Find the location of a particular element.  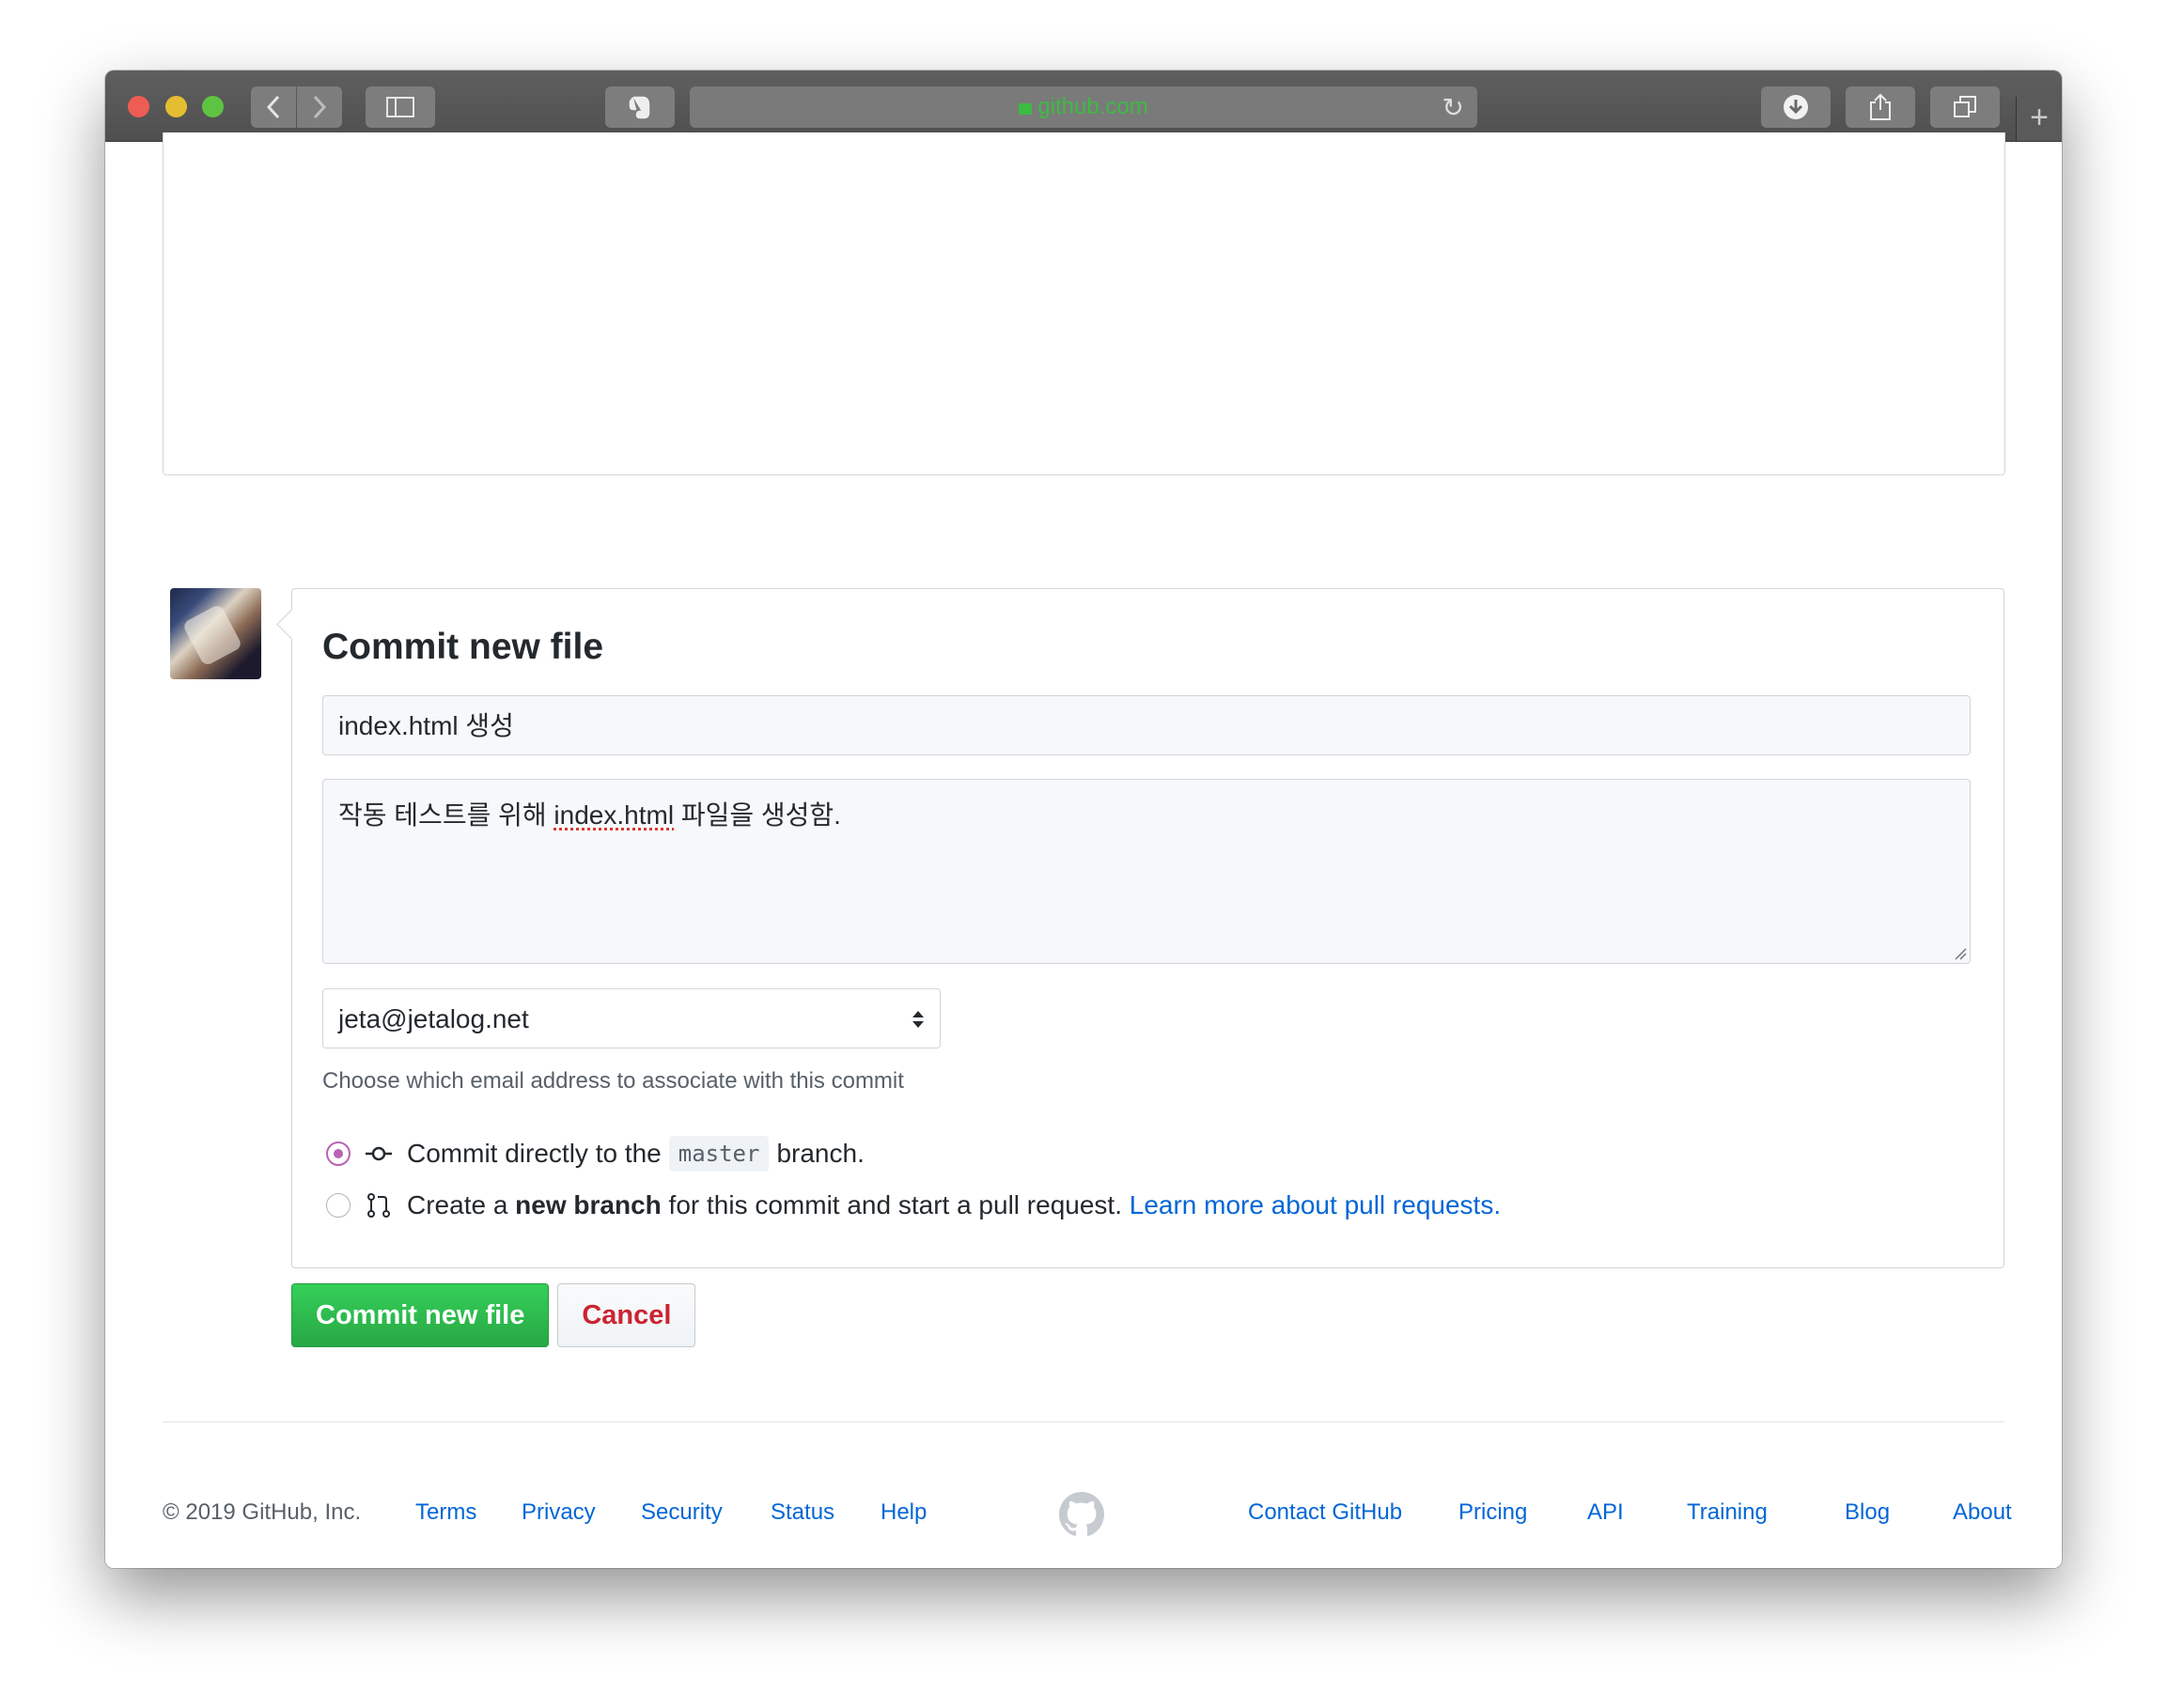

footer-link-status: Status is located at coordinates (802, 1512).